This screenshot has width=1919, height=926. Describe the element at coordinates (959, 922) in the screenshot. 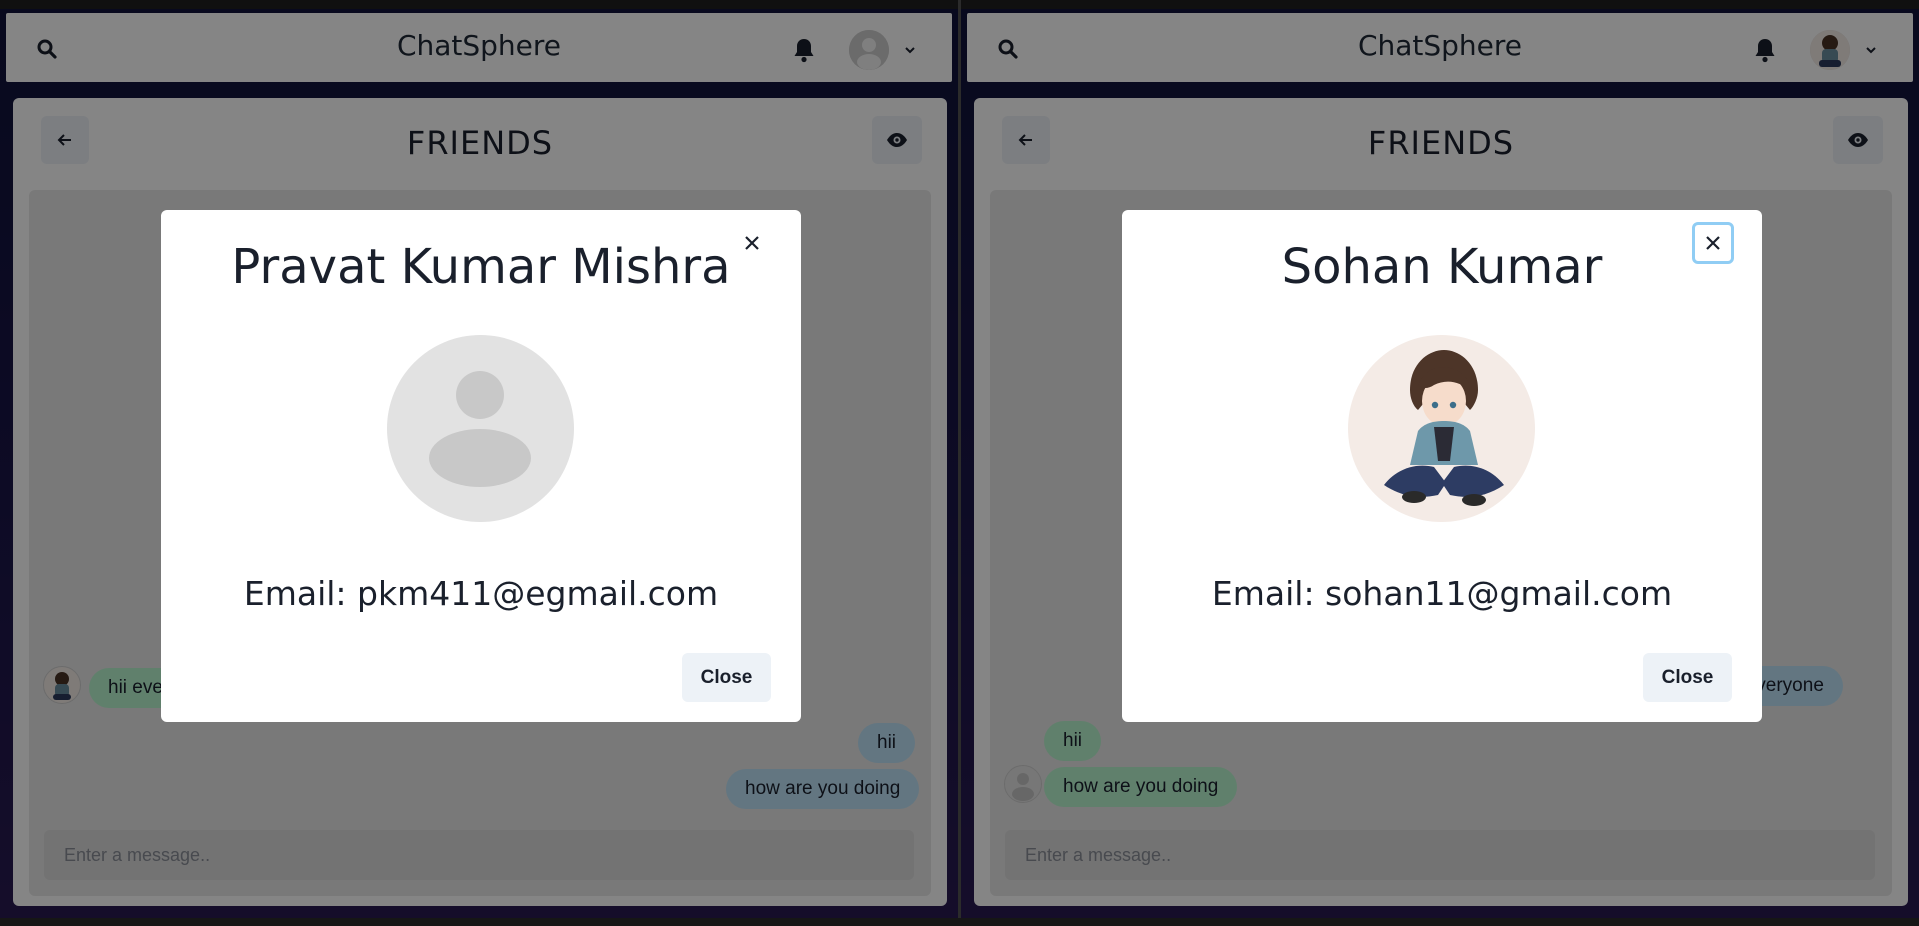

I see `window-bottom-strip` at that location.